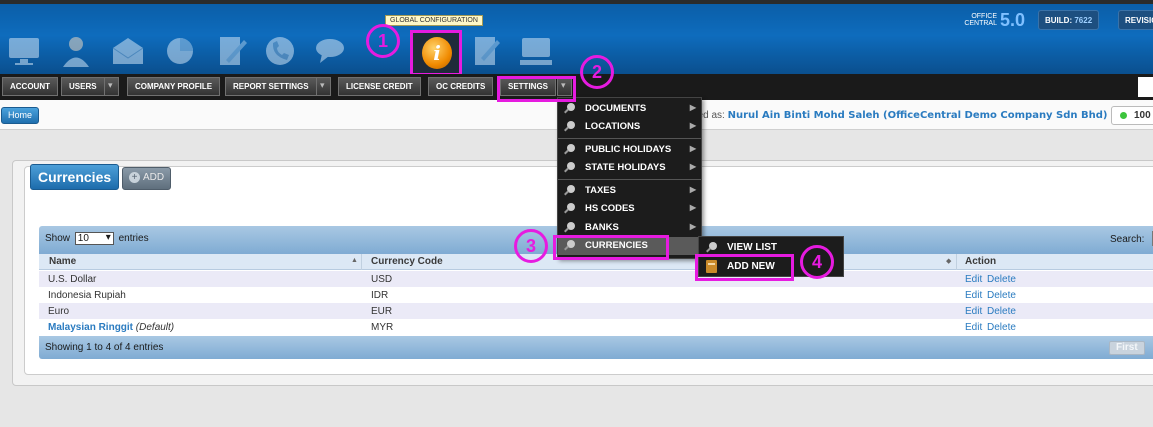 The width and height of the screenshot is (1153, 427). I want to click on menu-item-public-holidays: PUBLIC HOLIDAYS ▶, so click(629, 150).